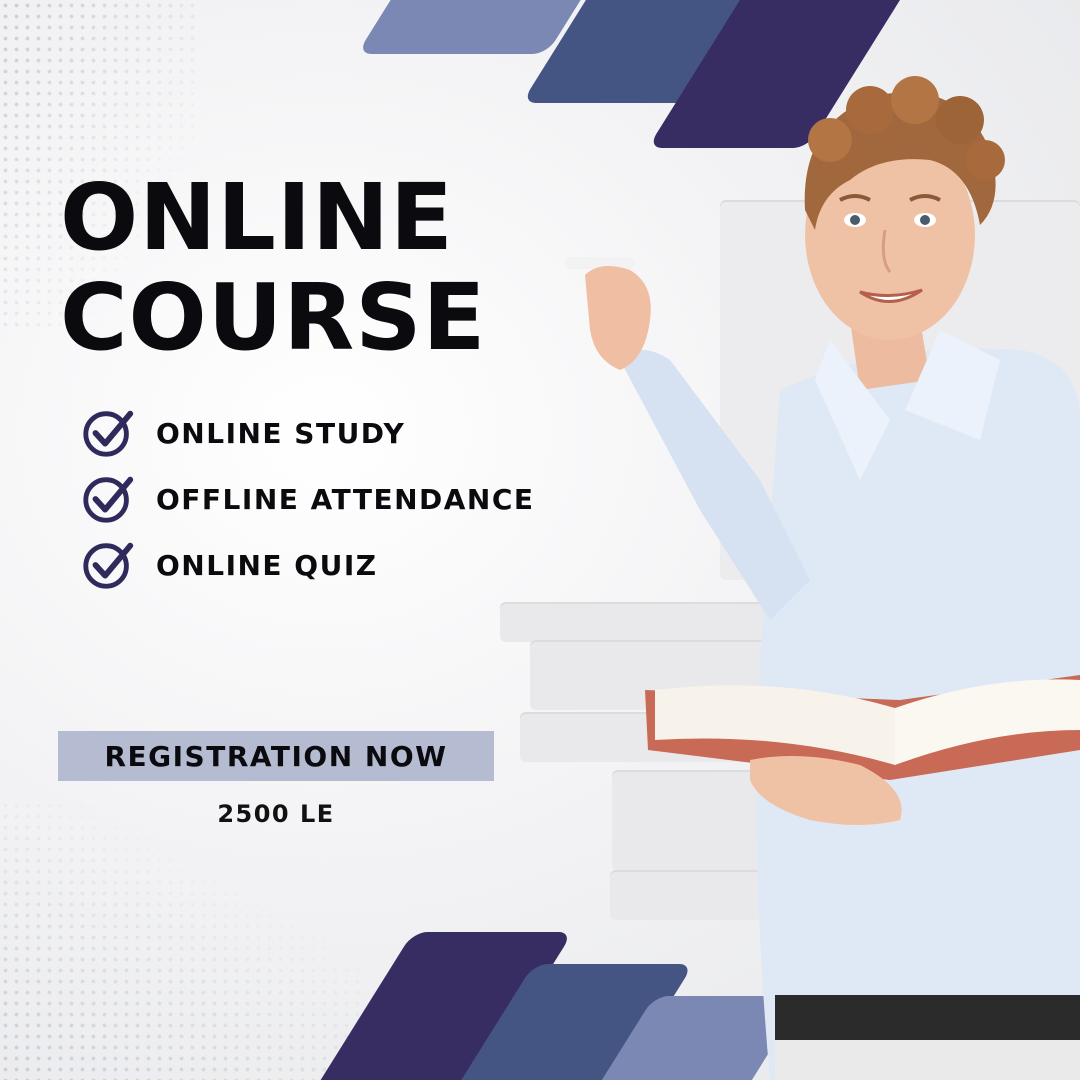  I want to click on feature-label: OFFLINE ATTENDANCE, so click(345, 499).